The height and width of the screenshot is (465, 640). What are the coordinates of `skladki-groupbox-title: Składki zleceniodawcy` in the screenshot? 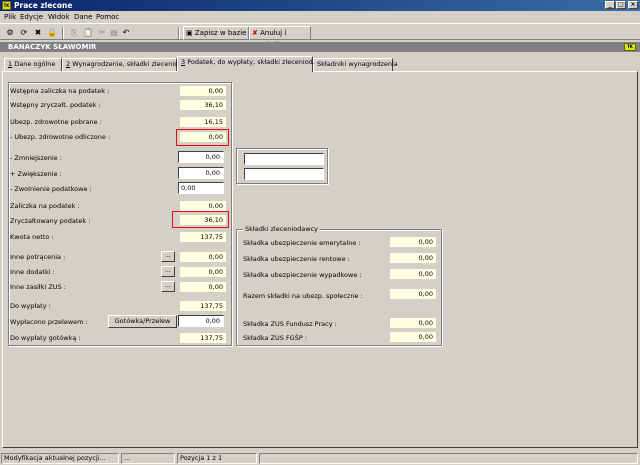 It's located at (282, 229).